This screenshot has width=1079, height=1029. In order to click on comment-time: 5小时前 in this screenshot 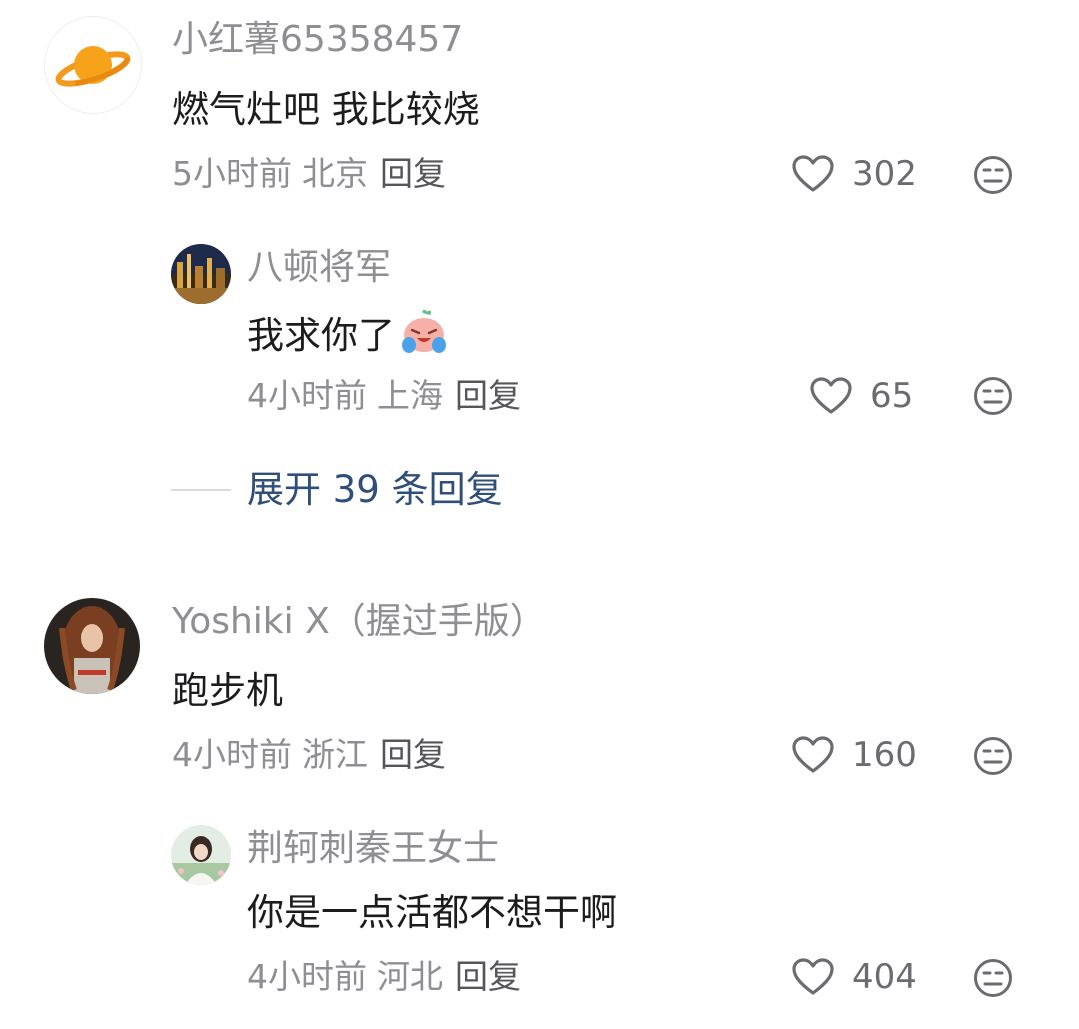, I will do `click(232, 173)`.